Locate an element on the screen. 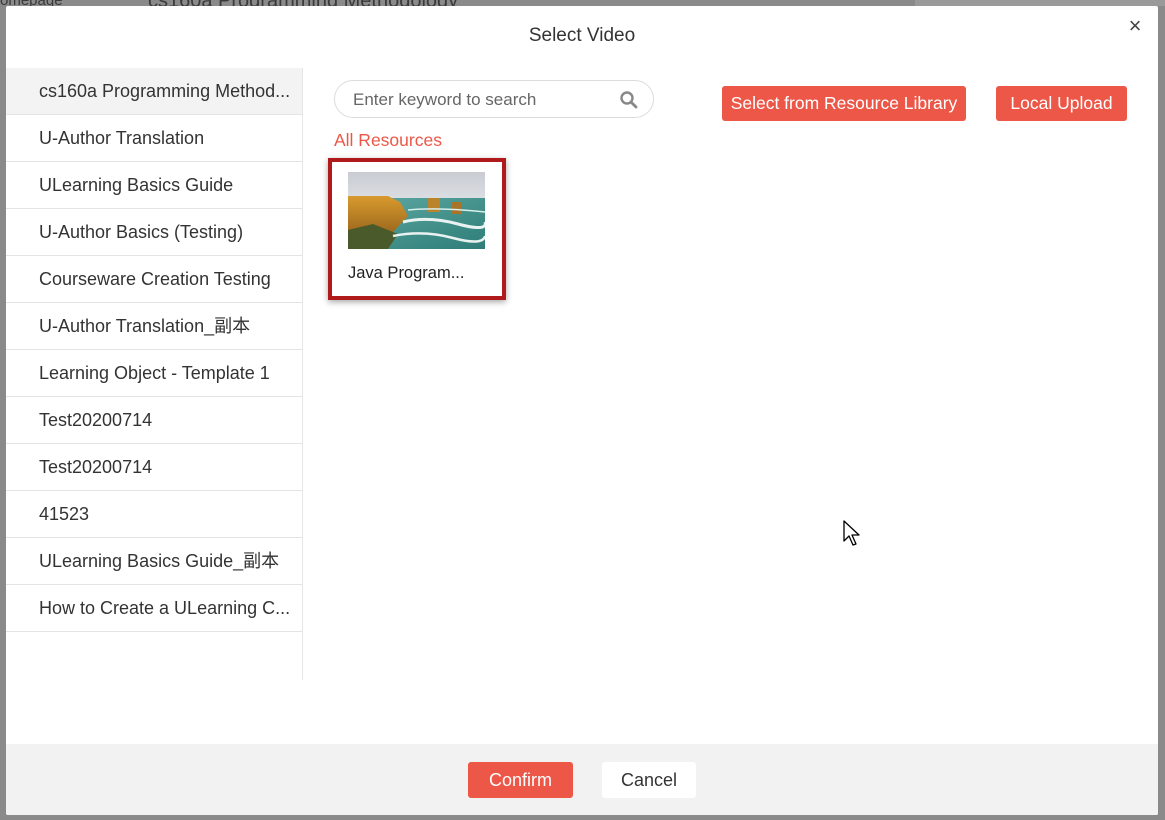 The height and width of the screenshot is (820, 1165). sidebar-item-course: U-Author Translation_副本 is located at coordinates (154, 326).